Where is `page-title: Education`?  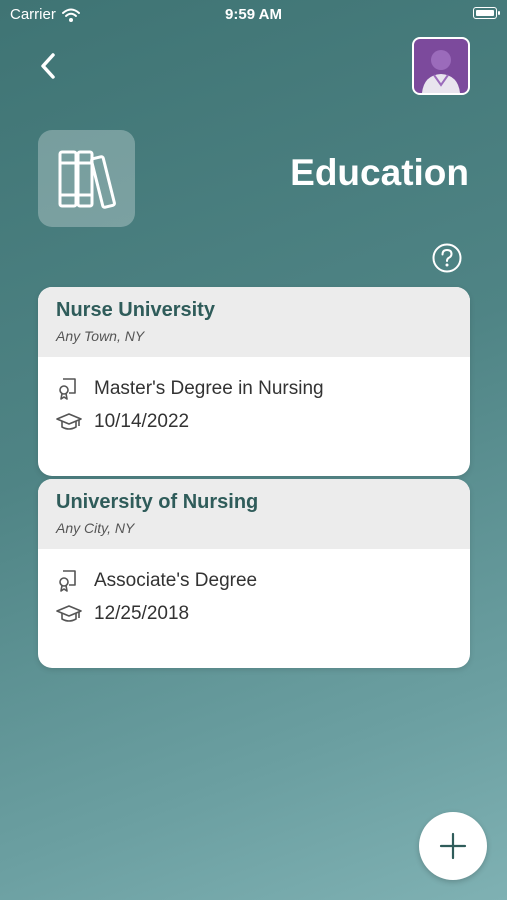 page-title: Education is located at coordinates (379, 172).